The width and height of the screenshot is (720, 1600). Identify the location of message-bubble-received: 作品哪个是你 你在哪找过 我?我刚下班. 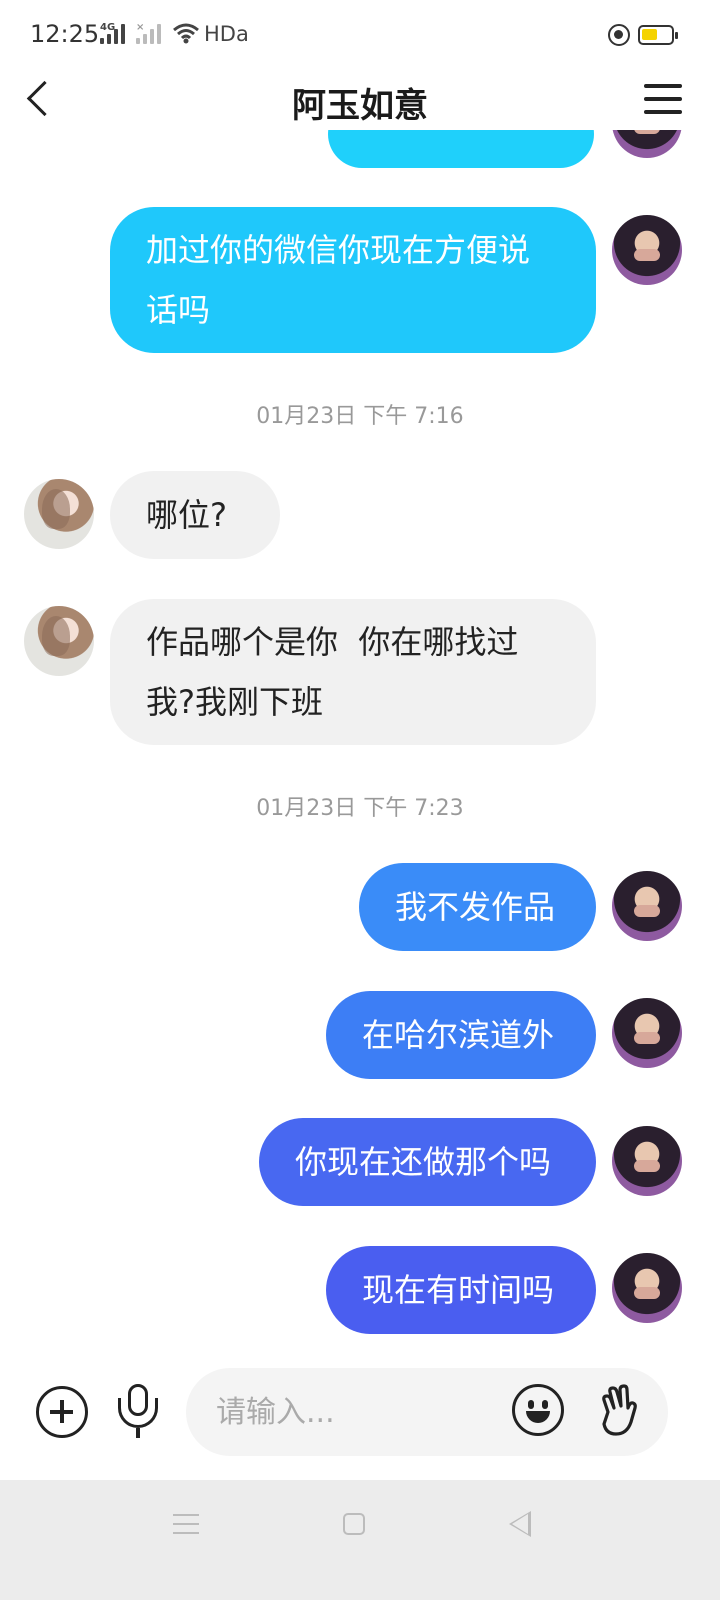
(353, 672).